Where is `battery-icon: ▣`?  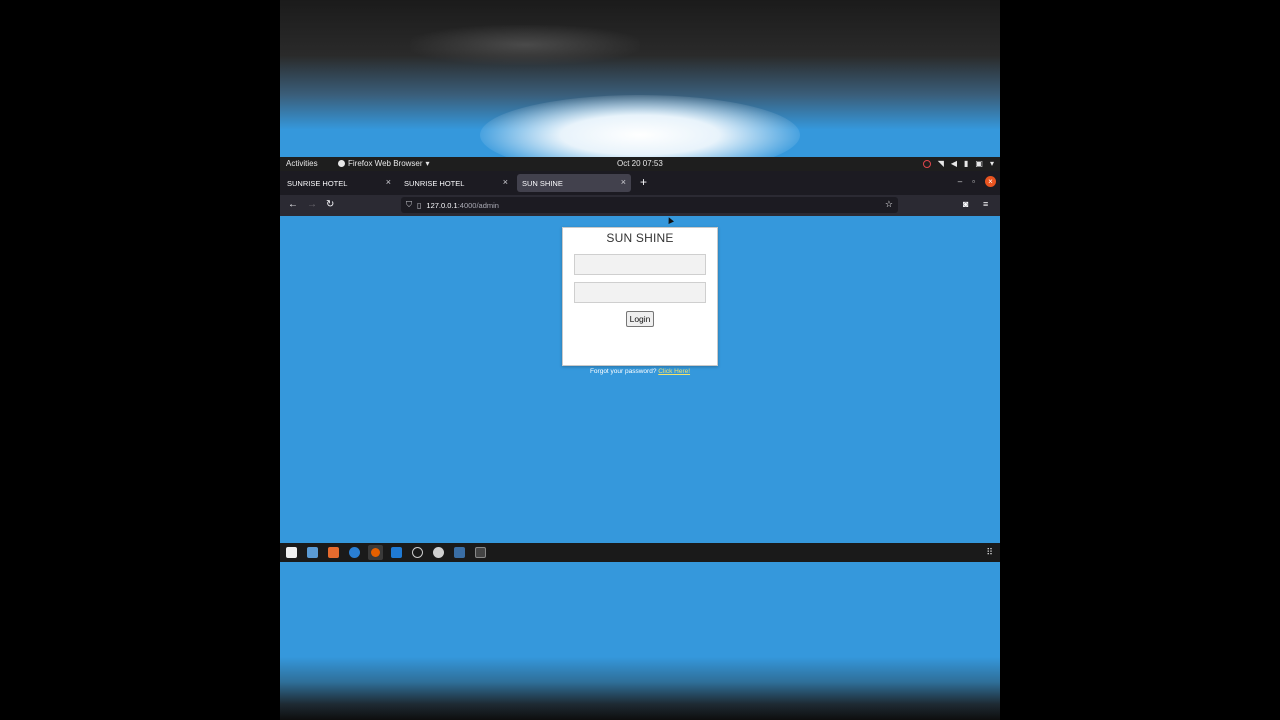 battery-icon: ▣ is located at coordinates (979, 163).